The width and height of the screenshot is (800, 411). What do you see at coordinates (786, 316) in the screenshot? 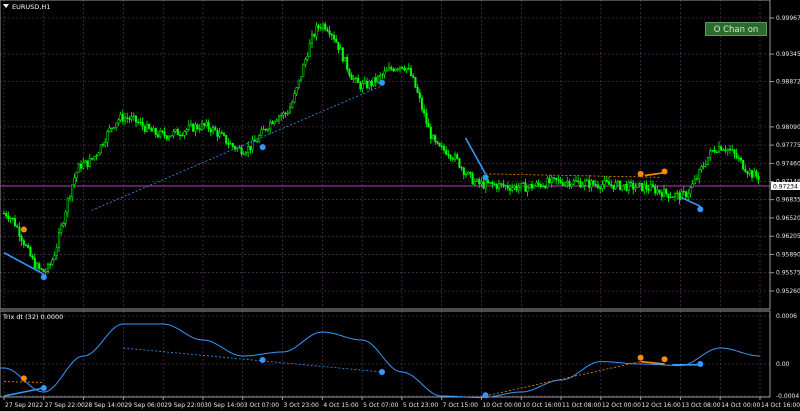
I see `sub-scale-label: 0.0006` at bounding box center [786, 316].